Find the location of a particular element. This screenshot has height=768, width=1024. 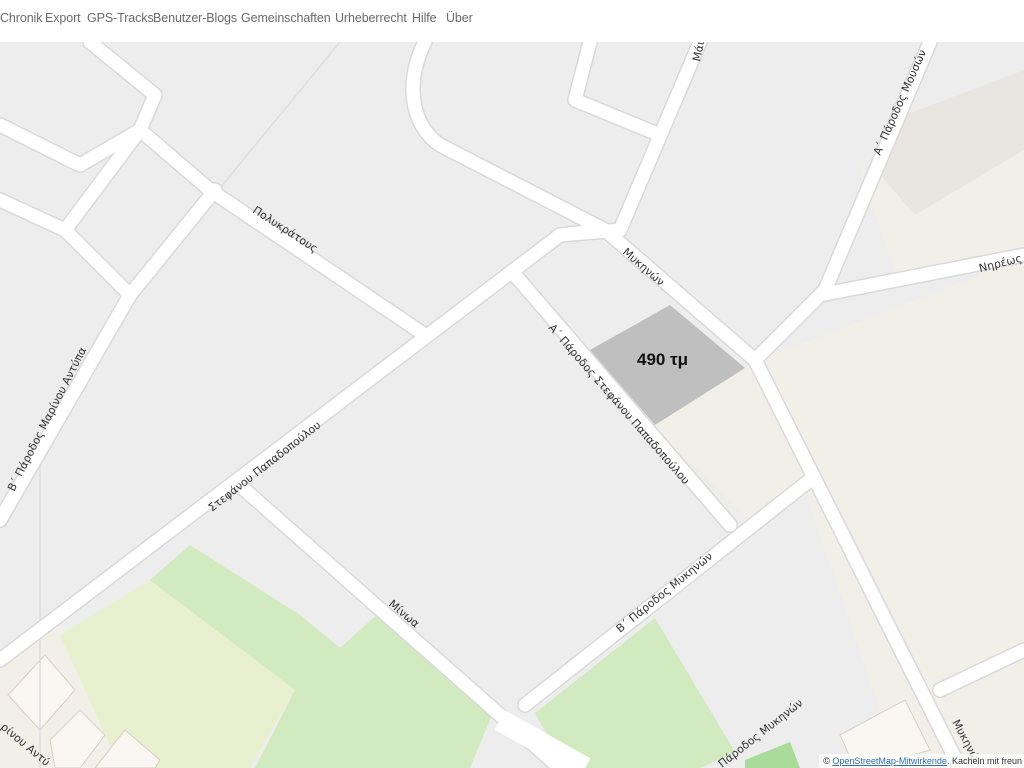

nav-link-hilfe: Hilfe is located at coordinates (424, 18).